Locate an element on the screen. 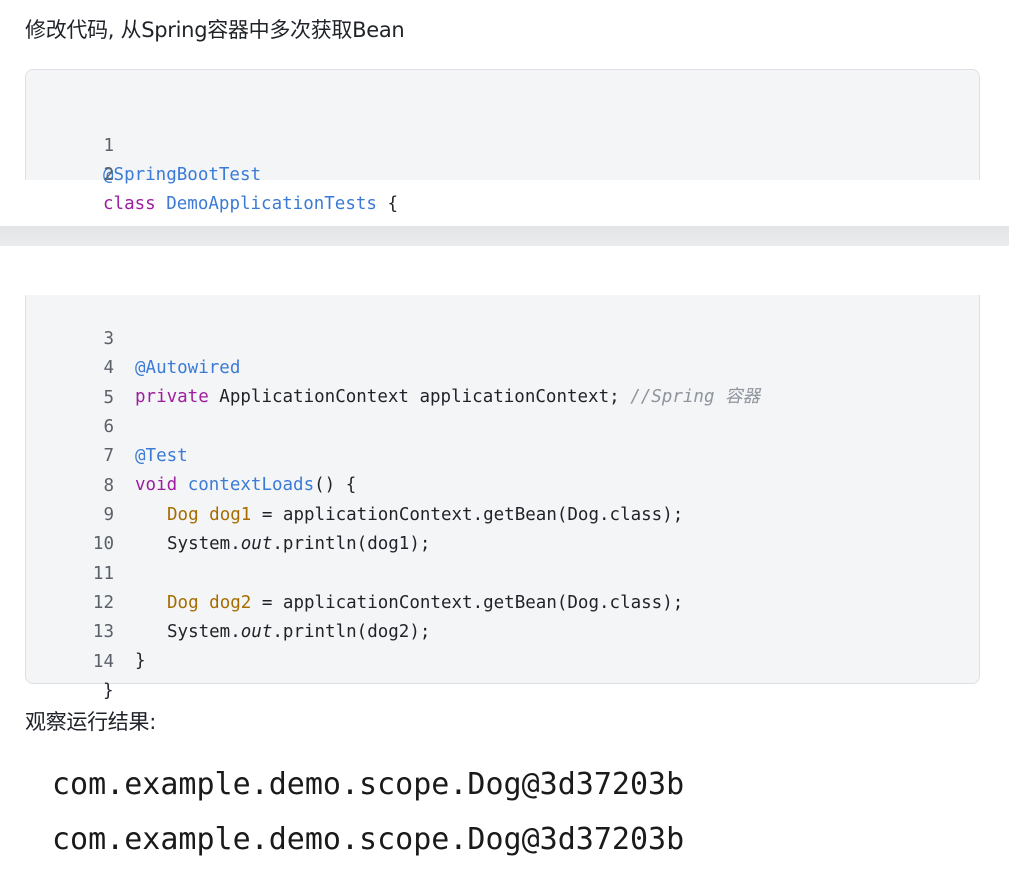 This screenshot has height=893, width=1009. code-line: 5 is located at coordinates (502, 381).